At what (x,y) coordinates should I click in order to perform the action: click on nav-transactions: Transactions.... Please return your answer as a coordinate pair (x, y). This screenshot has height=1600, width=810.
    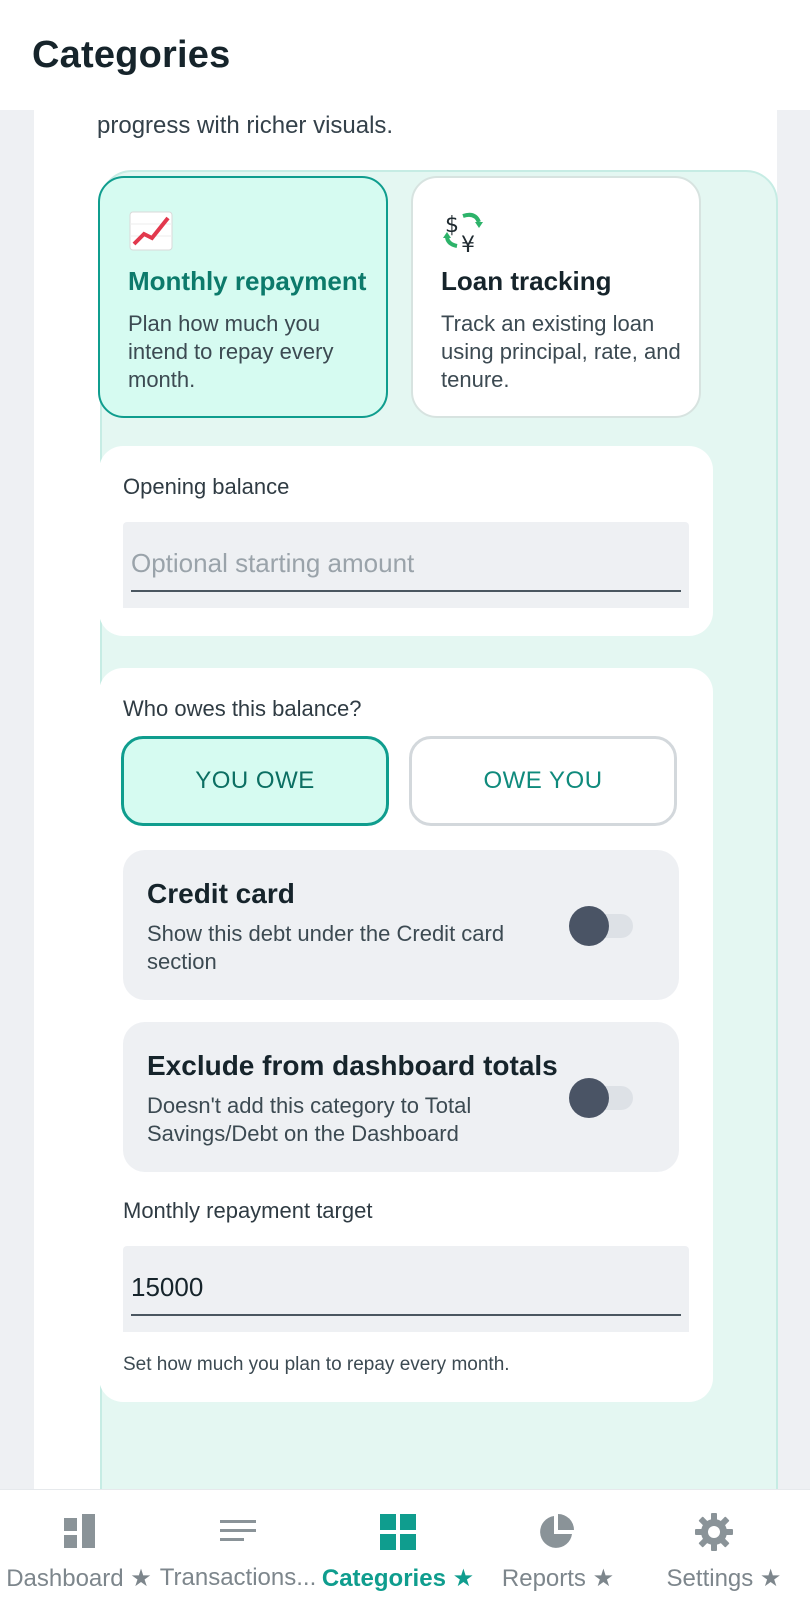
    Looking at the image, I should click on (238, 1545).